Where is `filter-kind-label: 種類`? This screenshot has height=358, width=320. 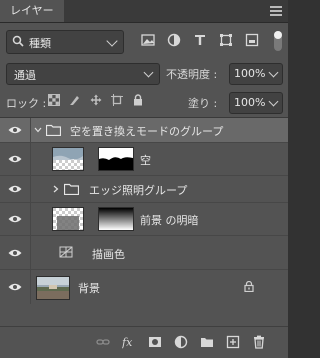 filter-kind-label: 種類 is located at coordinates (40, 43).